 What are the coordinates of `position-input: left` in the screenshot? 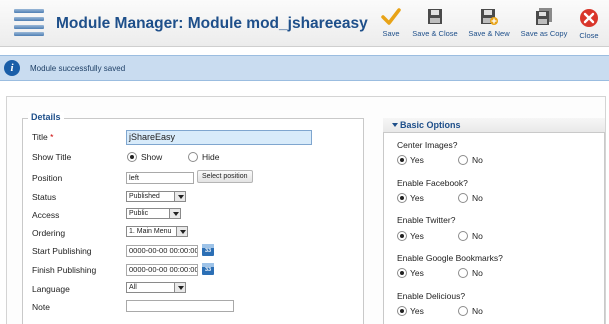 It's located at (160, 178).